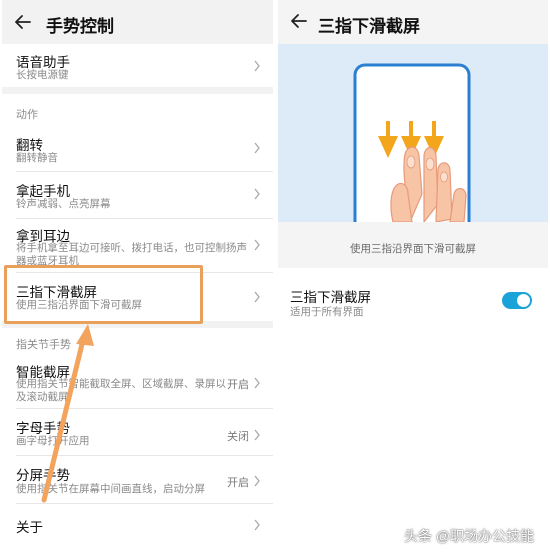 This screenshot has width=550, height=557. What do you see at coordinates (469, 536) in the screenshot?
I see `watermark-text: 头条 @职场办公技能` at bounding box center [469, 536].